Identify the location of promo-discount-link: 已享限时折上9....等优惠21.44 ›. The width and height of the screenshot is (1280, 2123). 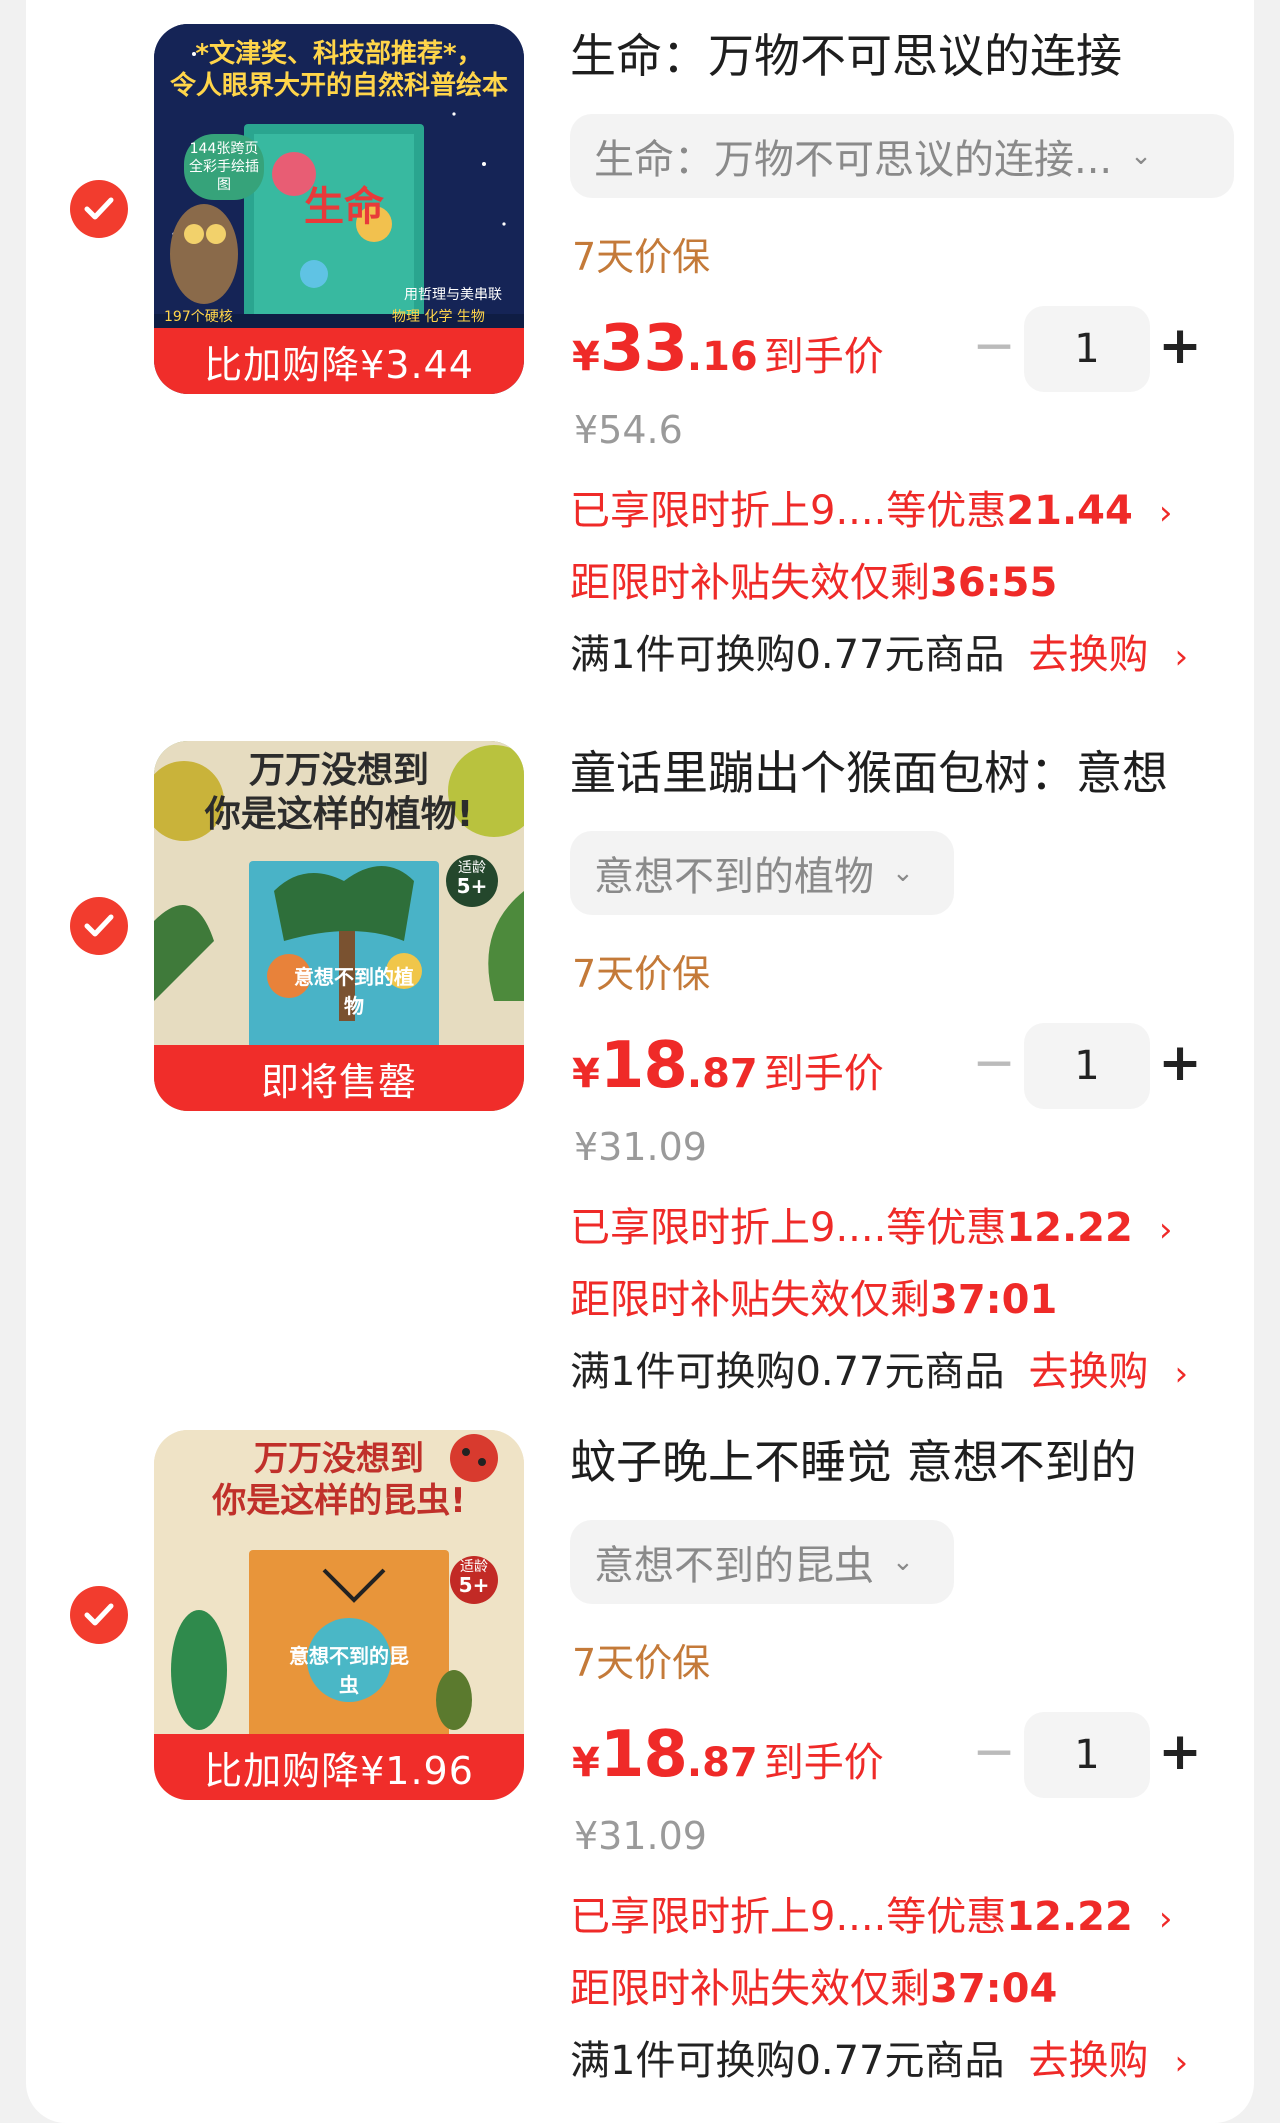
(871, 507).